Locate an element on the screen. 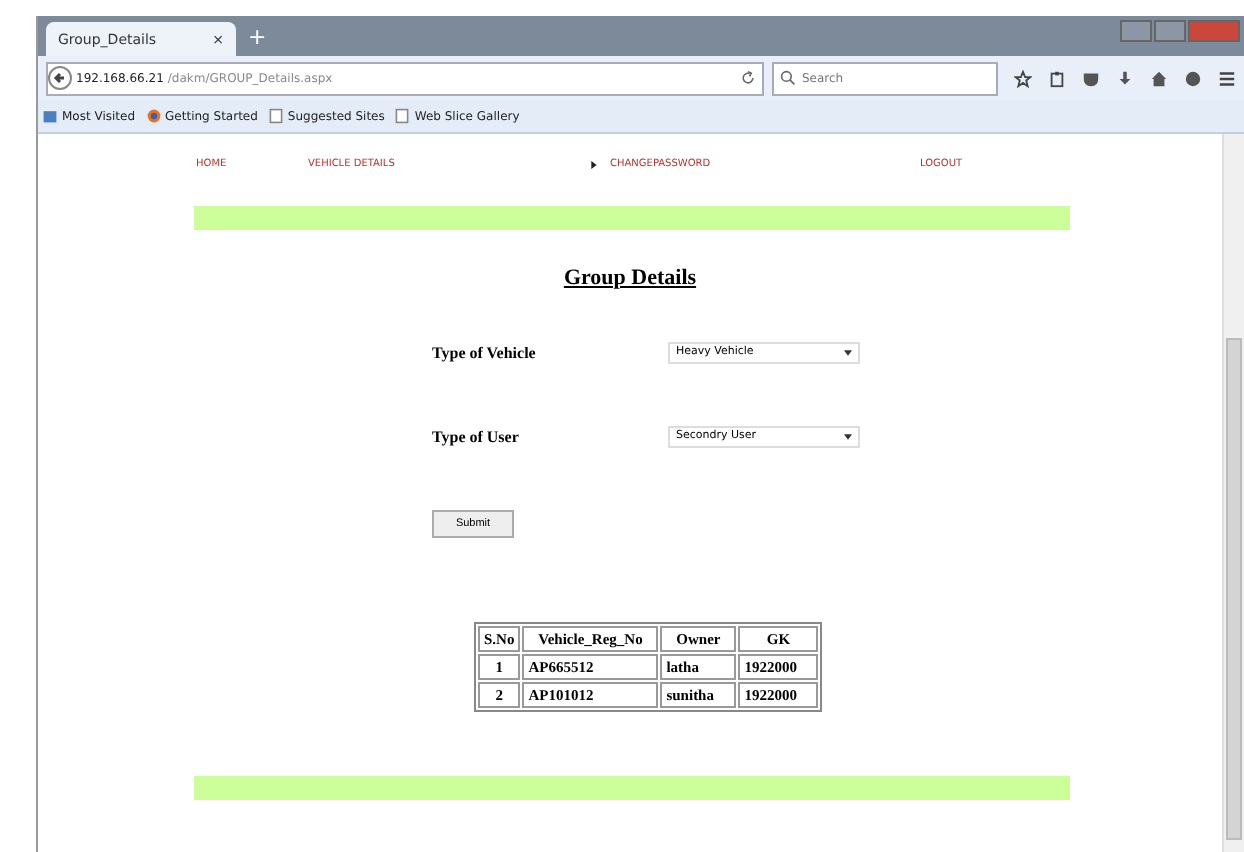 The image size is (1244, 852). download-icon is located at coordinates (1125, 78).